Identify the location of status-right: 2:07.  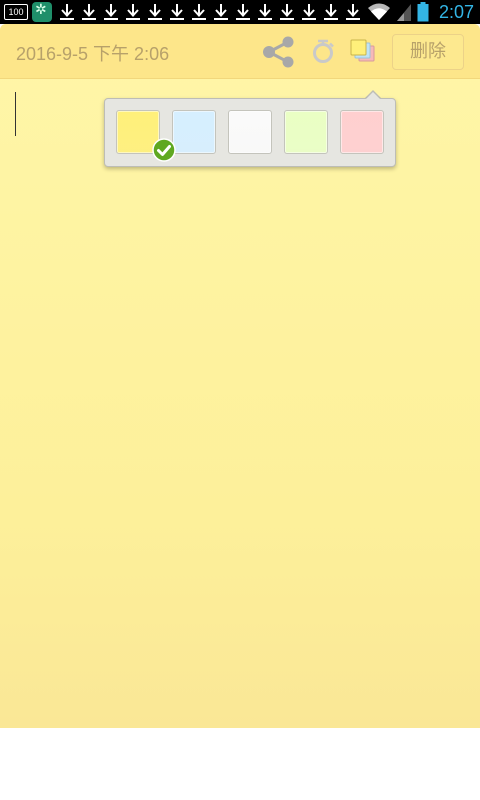
(420, 12).